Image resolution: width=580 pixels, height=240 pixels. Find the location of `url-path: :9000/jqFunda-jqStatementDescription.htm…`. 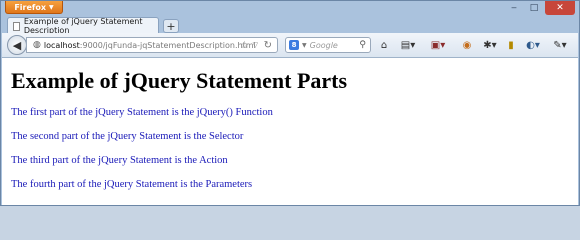

url-path: :9000/jqFunda-jqStatementDescription.htm… is located at coordinates (167, 45).